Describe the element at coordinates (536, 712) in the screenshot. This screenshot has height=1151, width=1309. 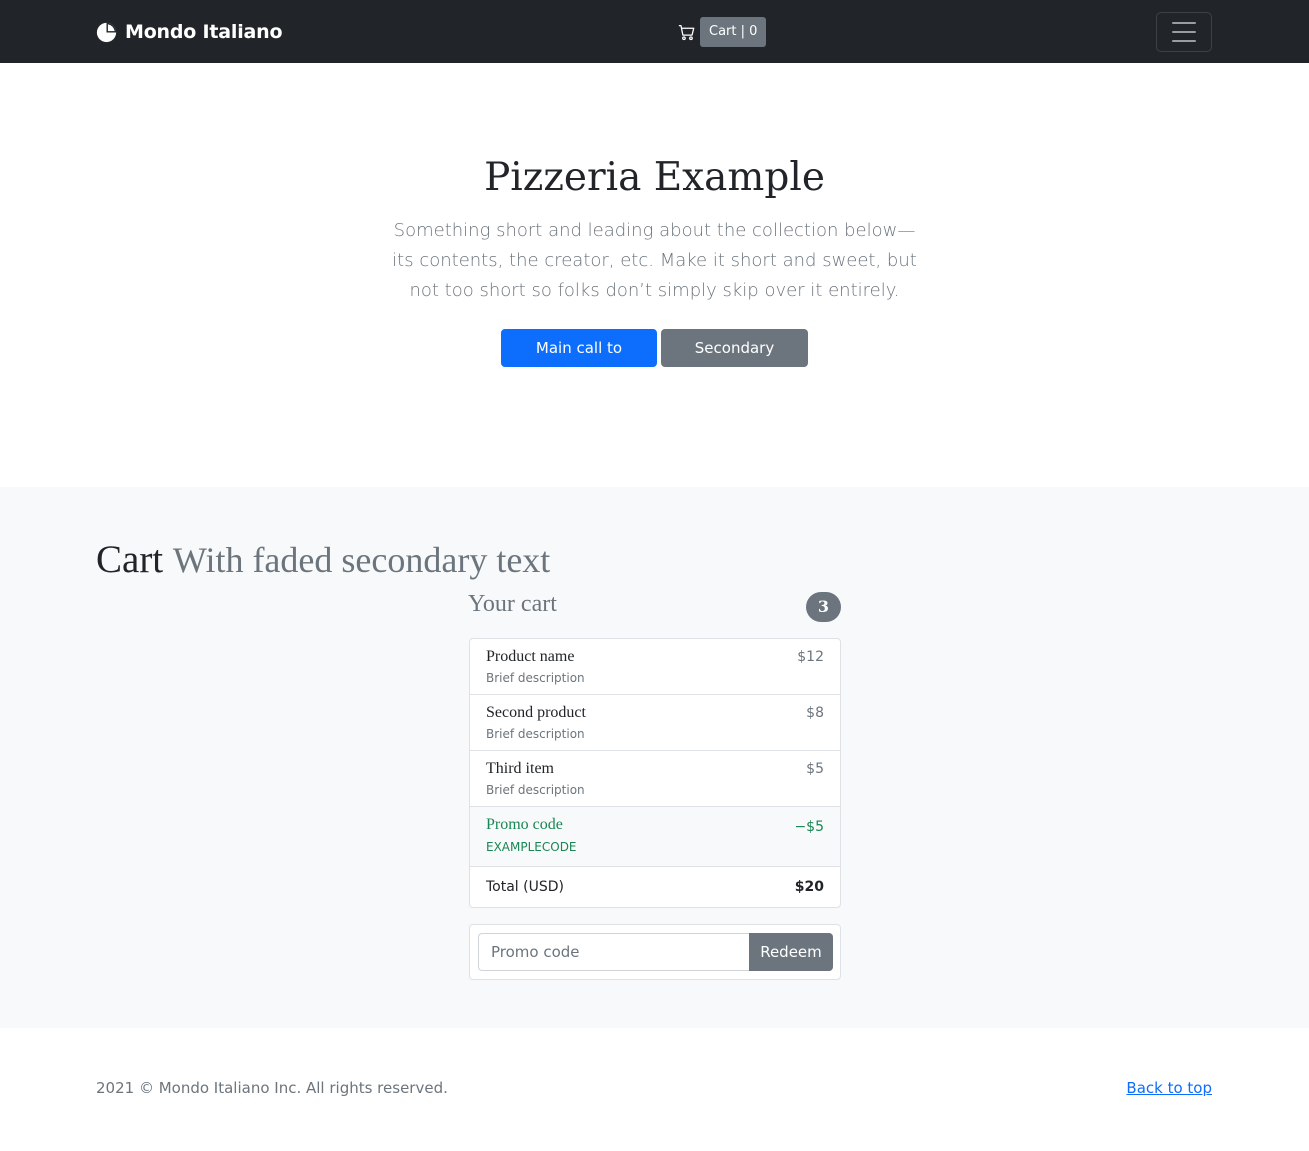
I see `item-name: Second product` at that location.